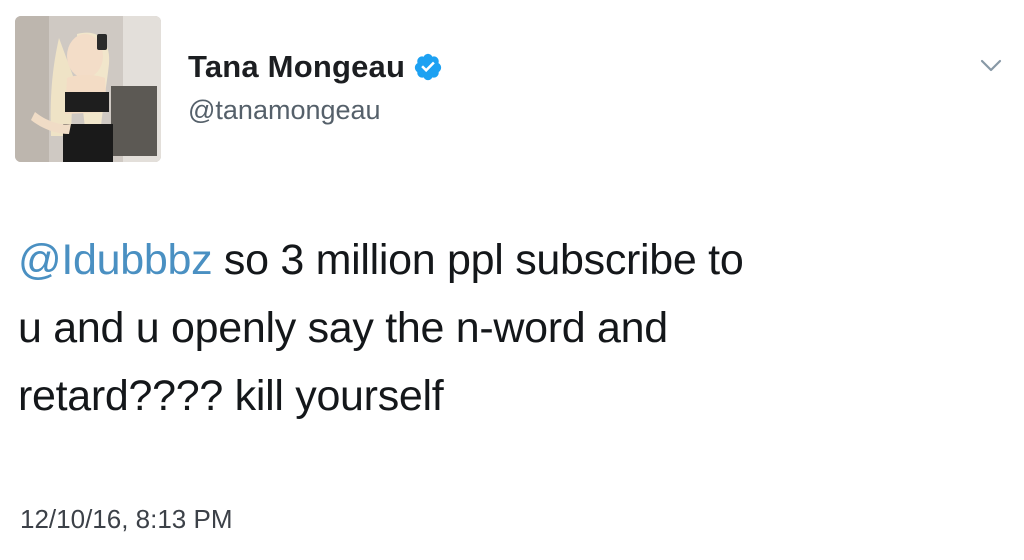 This screenshot has height=560, width=1024. I want to click on tweet-text-line-1: @Idubbbz so 3 million ppl subscribe to, so click(513, 260).